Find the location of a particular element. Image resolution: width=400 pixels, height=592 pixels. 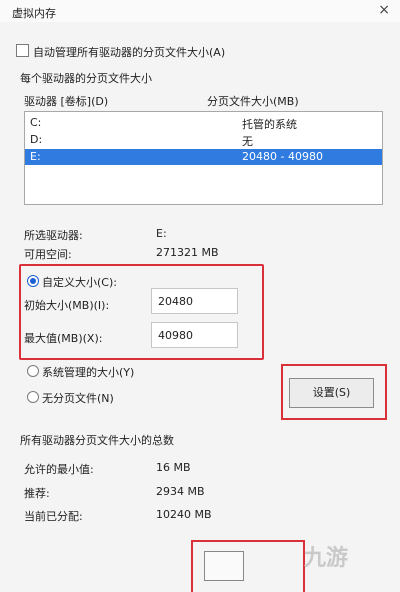

drive-name: E: is located at coordinates (35, 156).